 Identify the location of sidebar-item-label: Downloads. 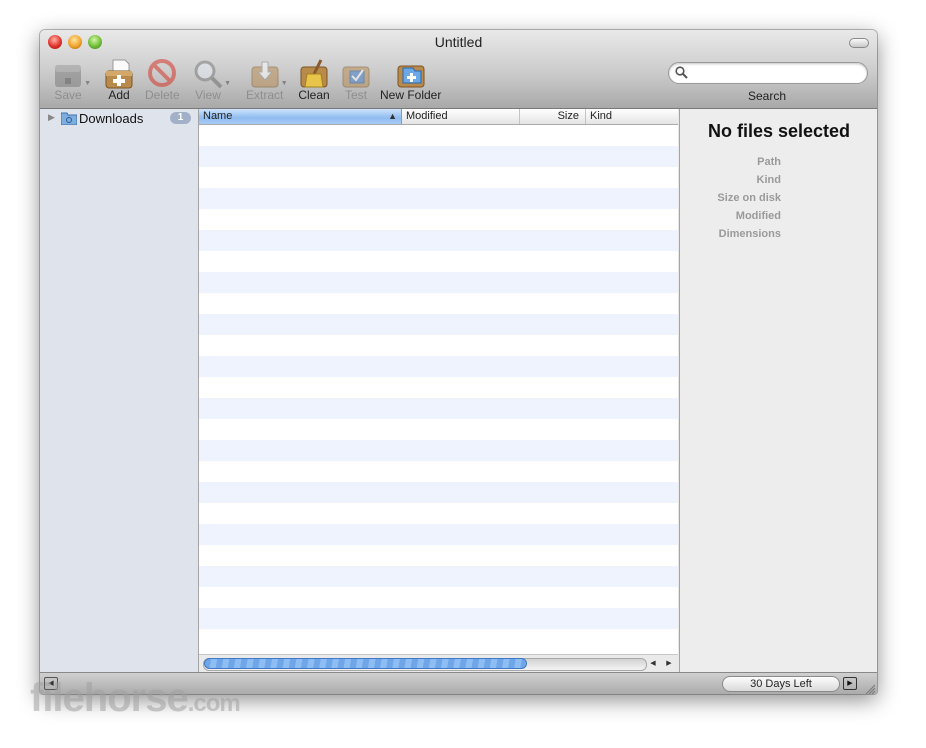
(111, 118).